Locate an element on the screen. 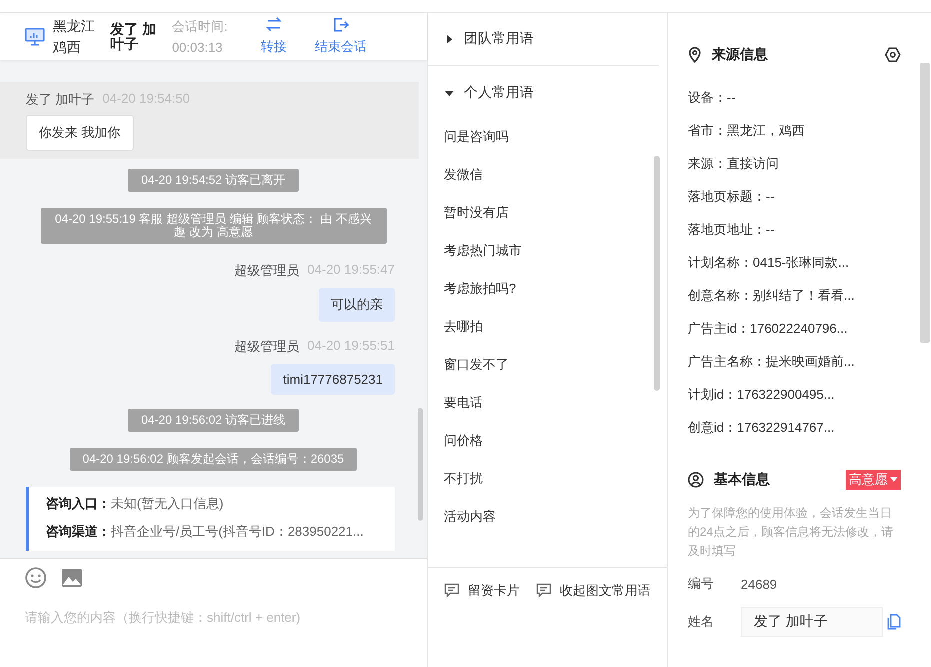 The height and width of the screenshot is (667, 931). notice-text: 为了保障您的使用体验，会话发生当日的24点之后，顾客信息将无法修改，请及时填写 is located at coordinates (791, 532).